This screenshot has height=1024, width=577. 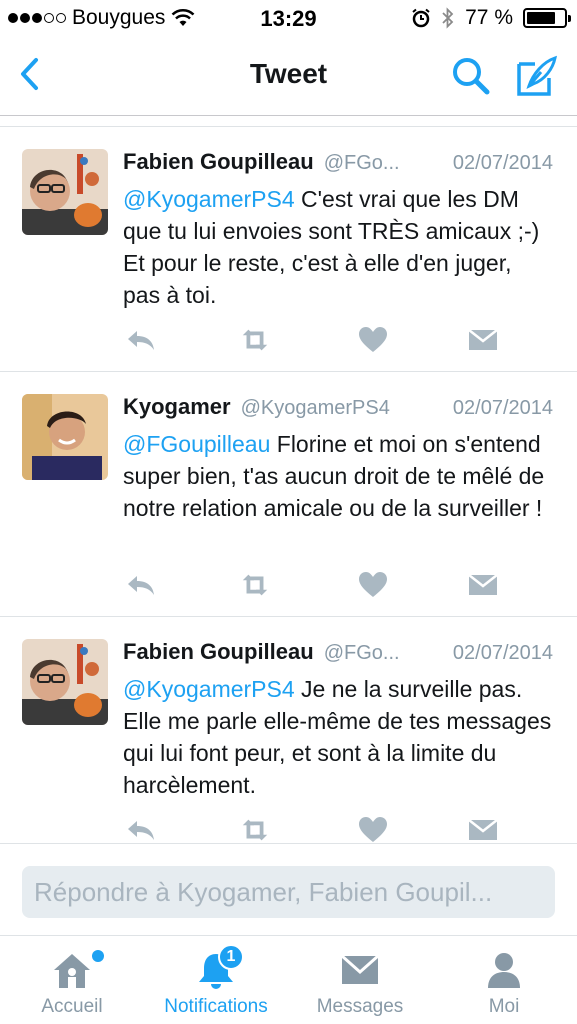 I want to click on navigation-bar: Tweet, so click(x=288, y=77).